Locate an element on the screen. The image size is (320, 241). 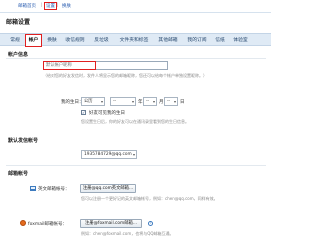
default-sender-value: 1935784729@qq.com is located at coordinates (108, 154).